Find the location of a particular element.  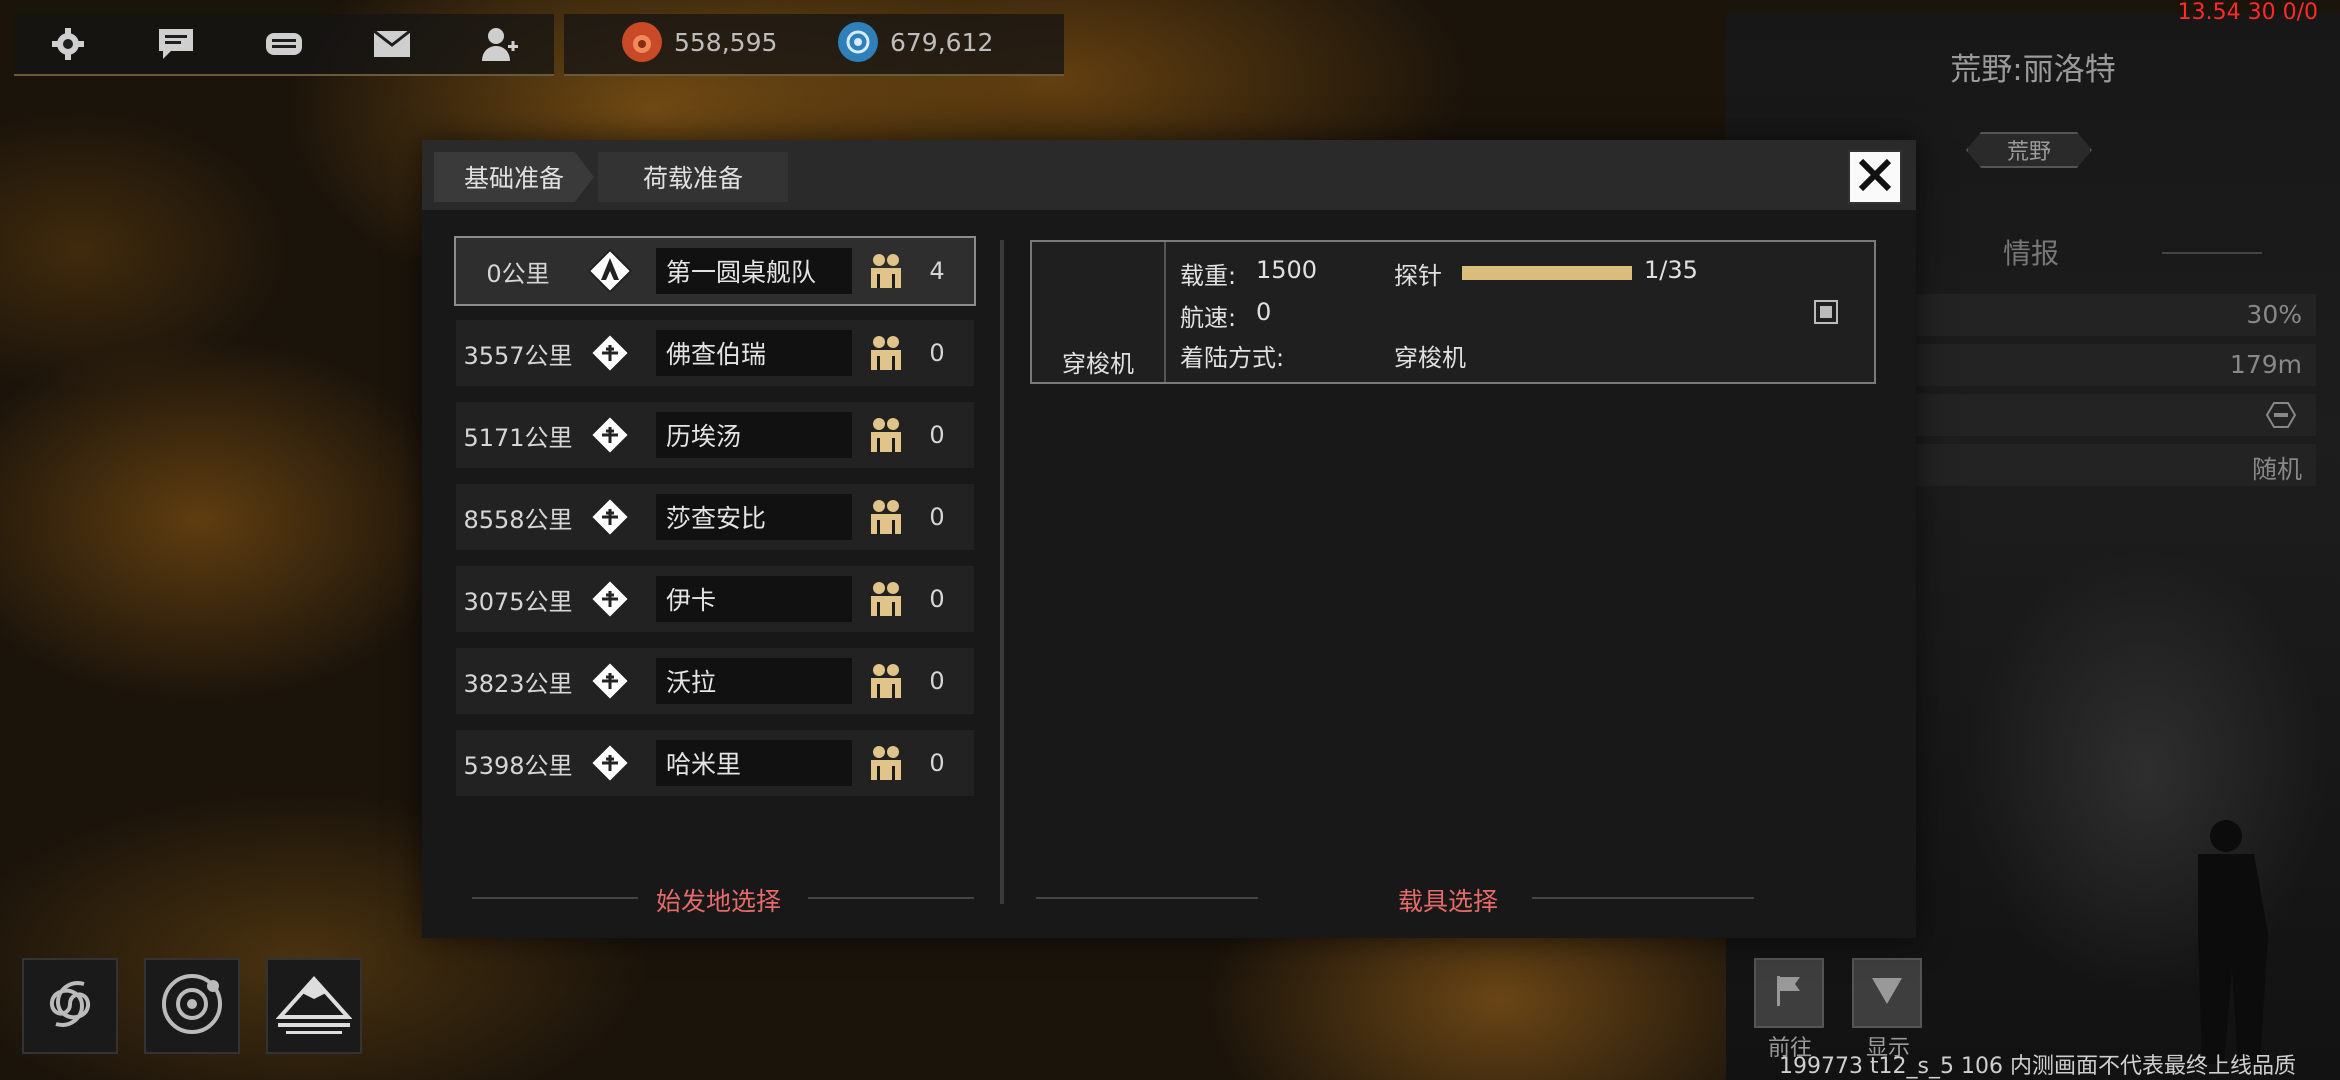

vehicle-card: 穿梭机 载重: 1500 探针 1/35 航速: 0 着陆方式: 穿梭机 is located at coordinates (1453, 312).